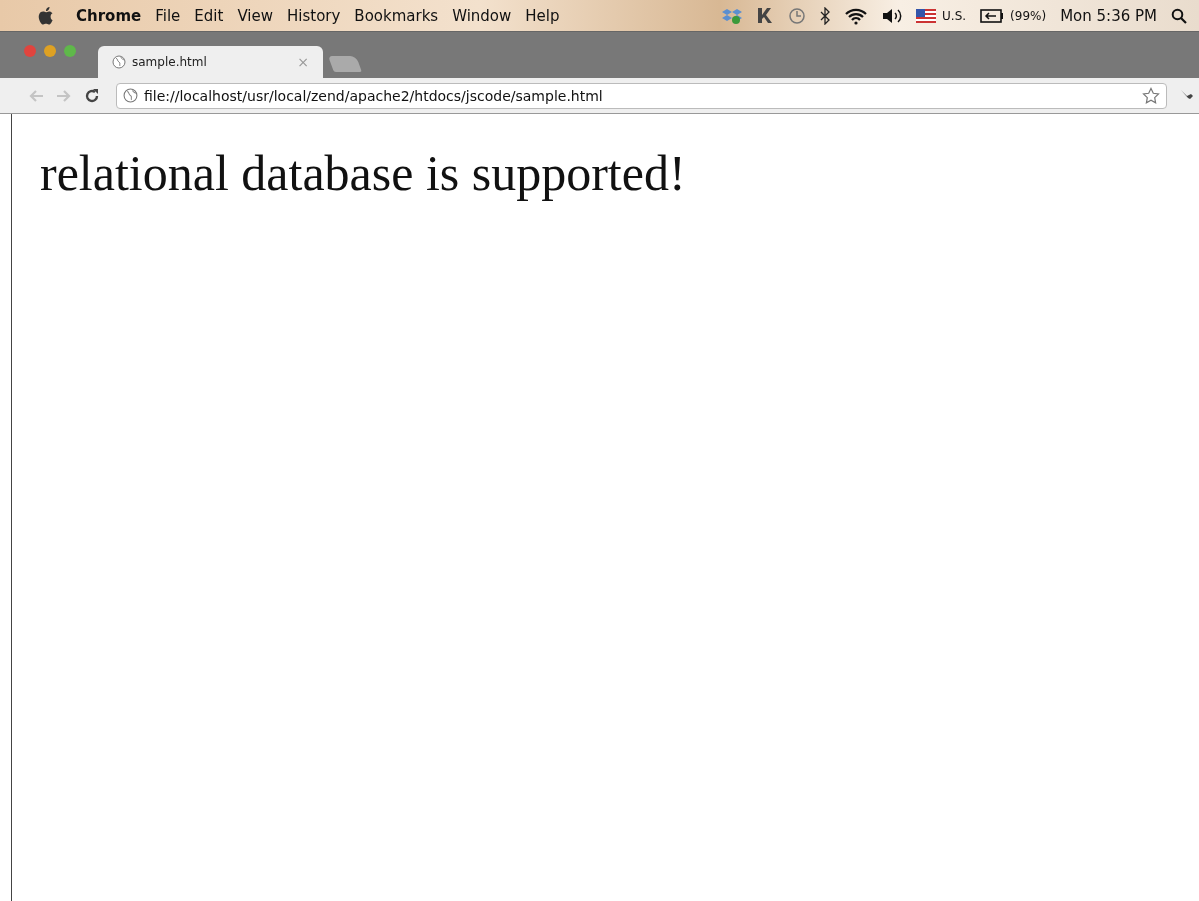 The width and height of the screenshot is (1199, 901). I want to click on address-bar: file://localhost/usr/local/zend/apache2/htdocs/jscode/sample.html, so click(641, 95).